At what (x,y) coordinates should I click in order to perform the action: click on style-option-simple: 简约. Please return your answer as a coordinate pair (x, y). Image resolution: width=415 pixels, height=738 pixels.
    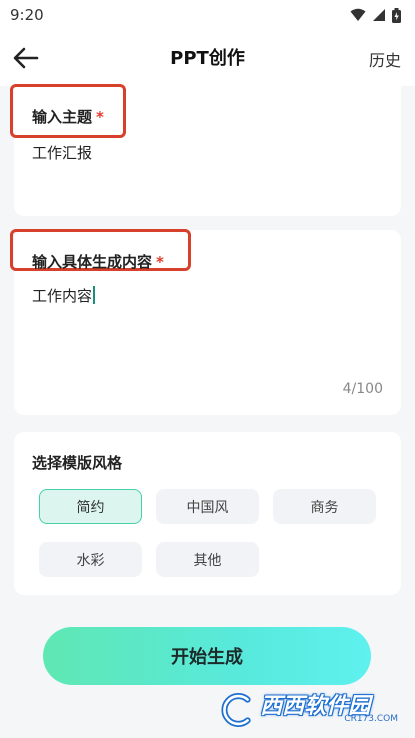
    Looking at the image, I should click on (90, 506).